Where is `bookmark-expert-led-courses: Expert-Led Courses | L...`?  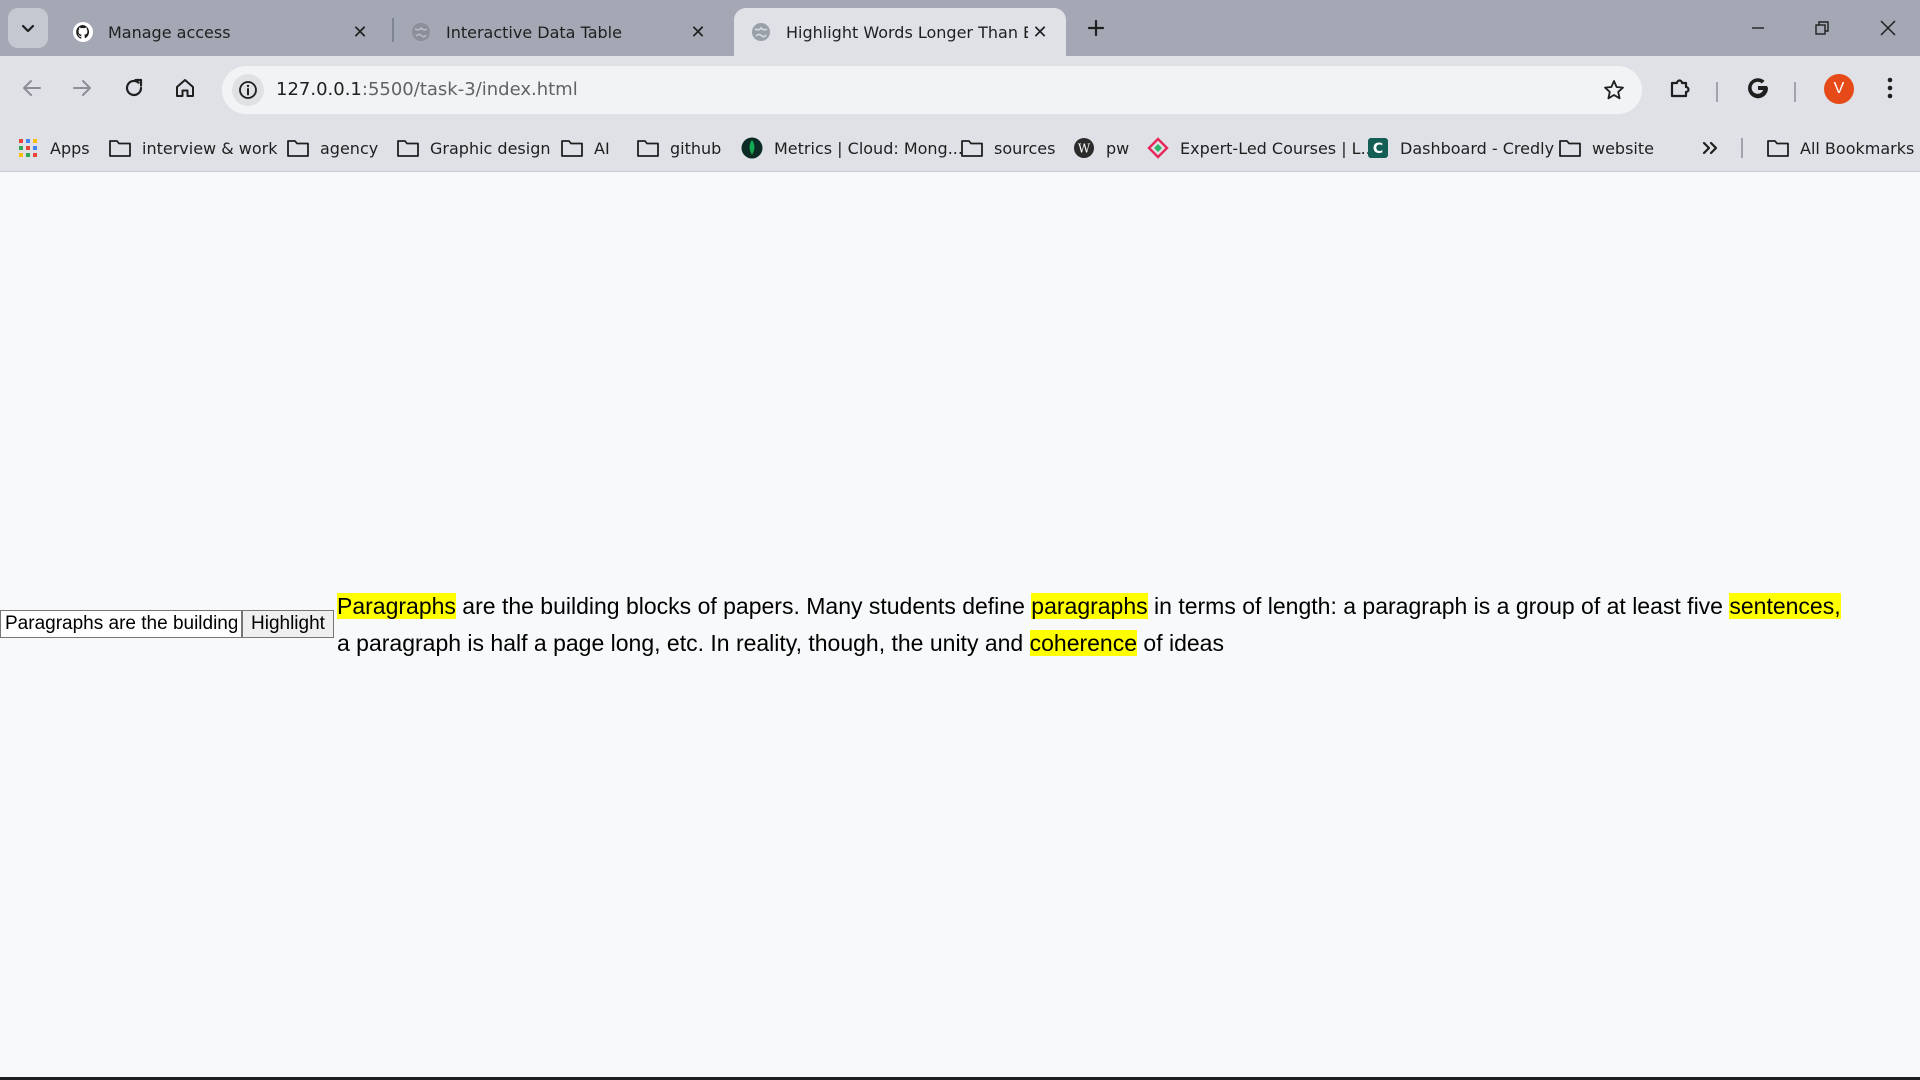
bookmark-expert-led-courses: Expert-Led Courses | L... is located at coordinates (1261, 148).